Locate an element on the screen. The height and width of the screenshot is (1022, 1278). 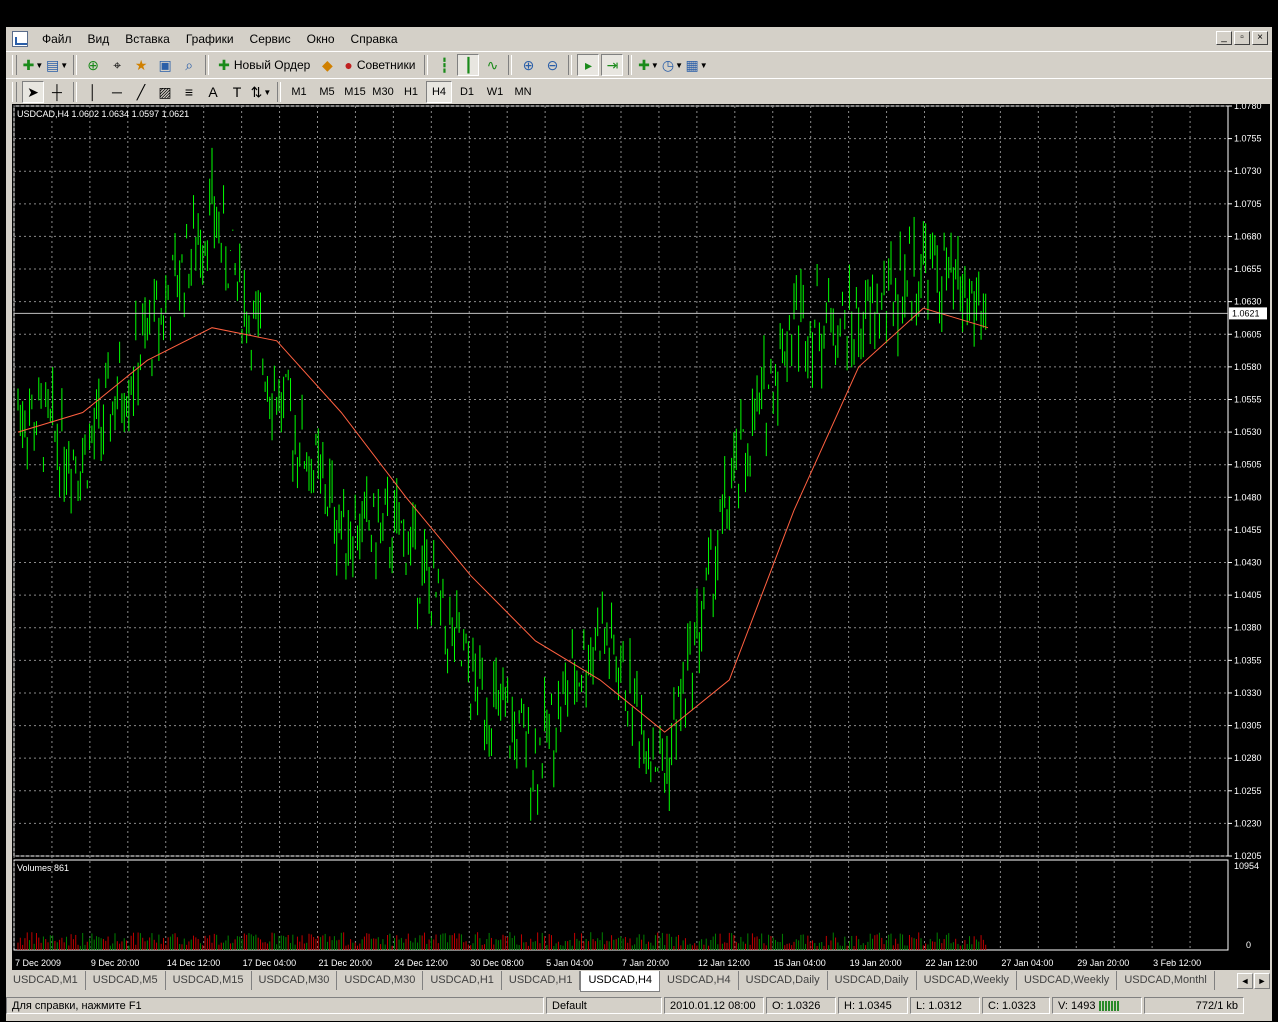
autoscroll-button: ▸ is located at coordinates (588, 65).